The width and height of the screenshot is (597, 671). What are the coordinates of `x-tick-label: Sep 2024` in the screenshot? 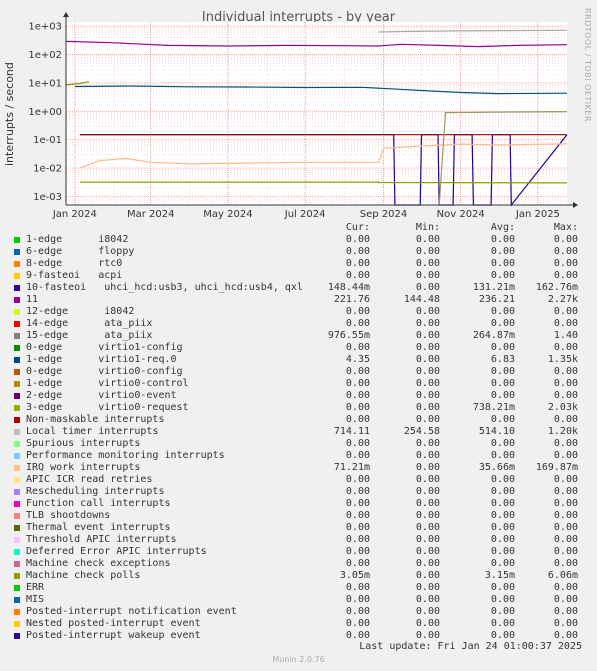 It's located at (383, 214).